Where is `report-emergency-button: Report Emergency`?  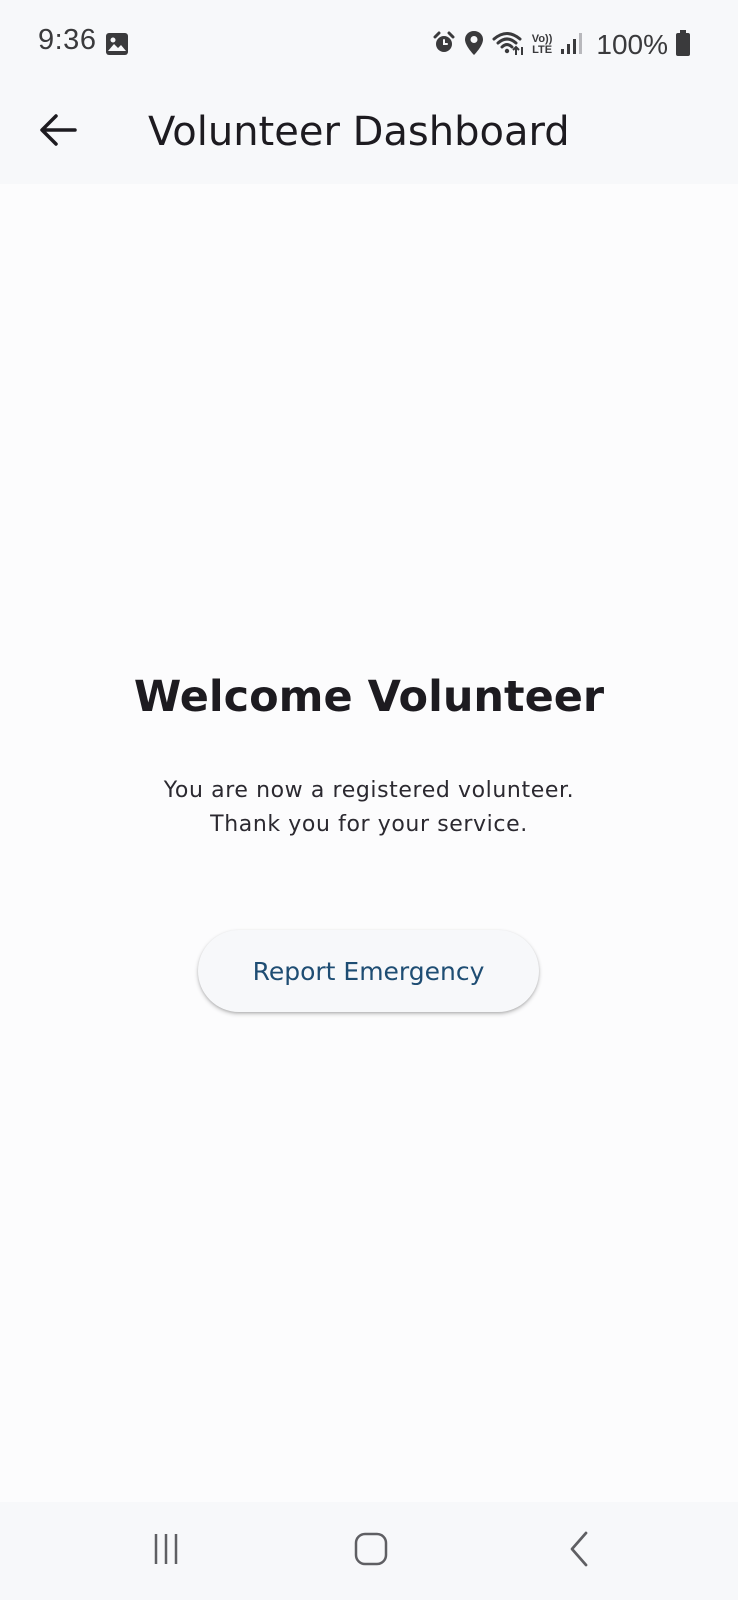 report-emergency-button: Report Emergency is located at coordinates (368, 971).